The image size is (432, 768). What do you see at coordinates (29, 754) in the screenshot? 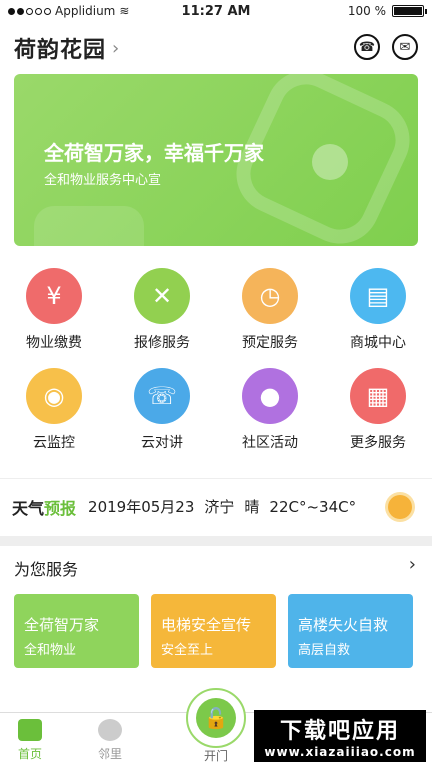
I see `tab-home-label: 首页` at bounding box center [29, 754].